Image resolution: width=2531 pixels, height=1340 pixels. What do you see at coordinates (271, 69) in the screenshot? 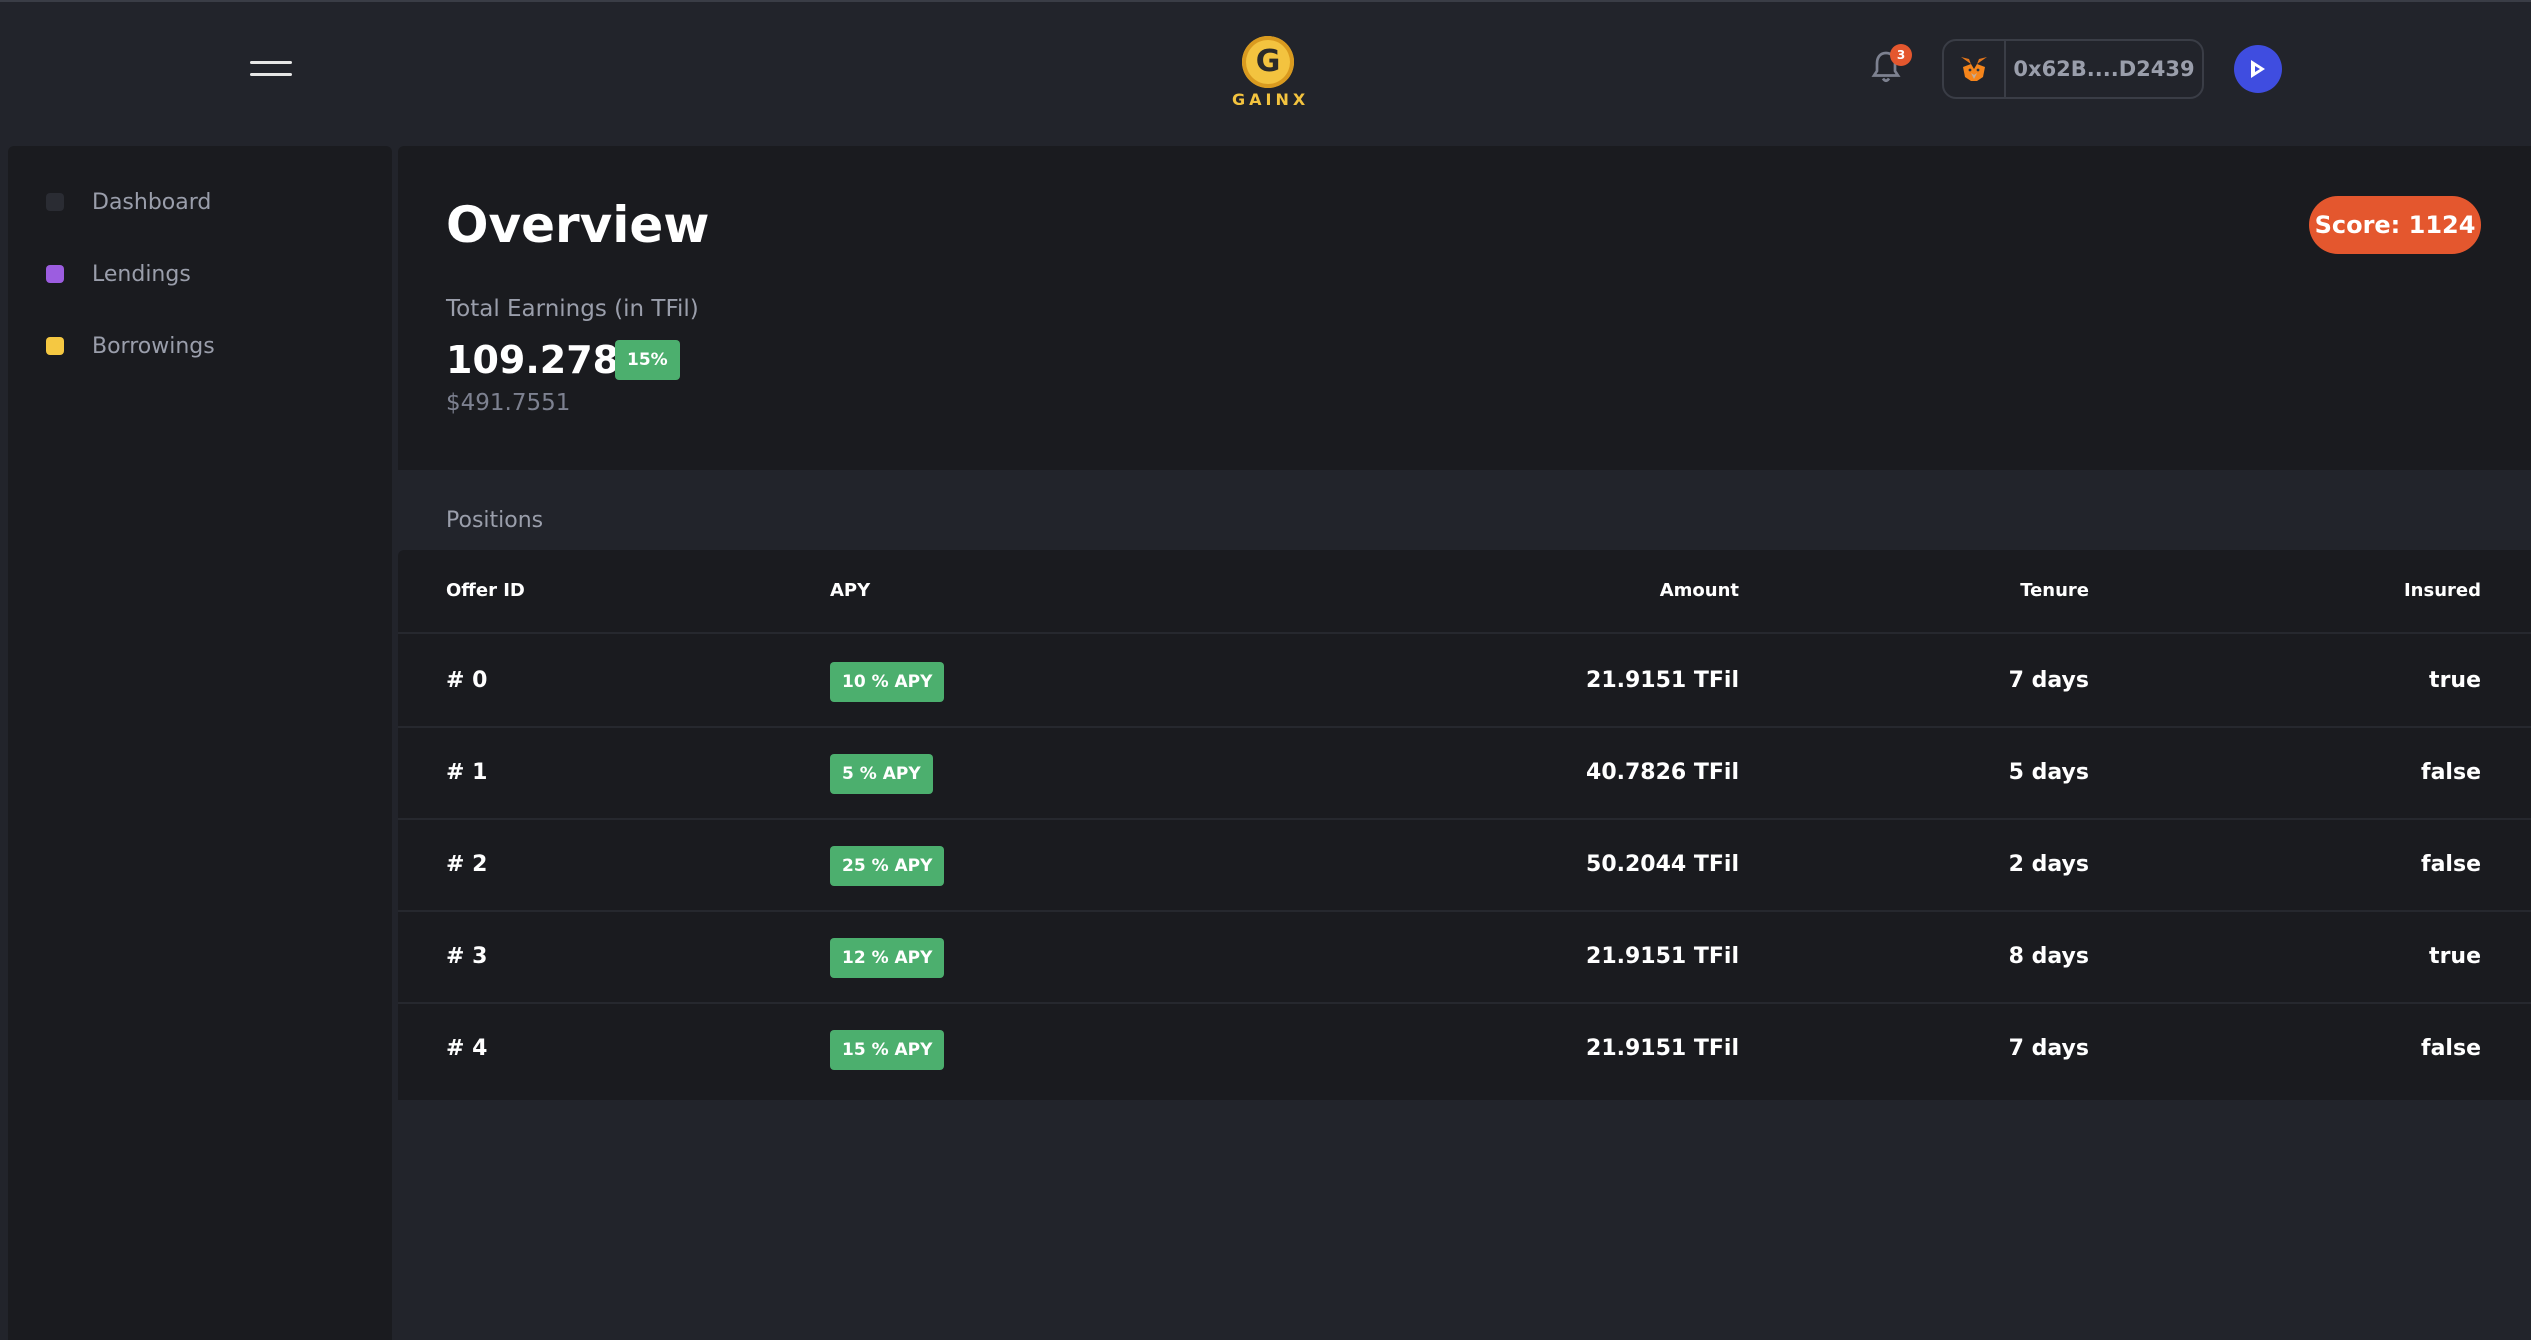
I see `menu-icon` at bounding box center [271, 69].